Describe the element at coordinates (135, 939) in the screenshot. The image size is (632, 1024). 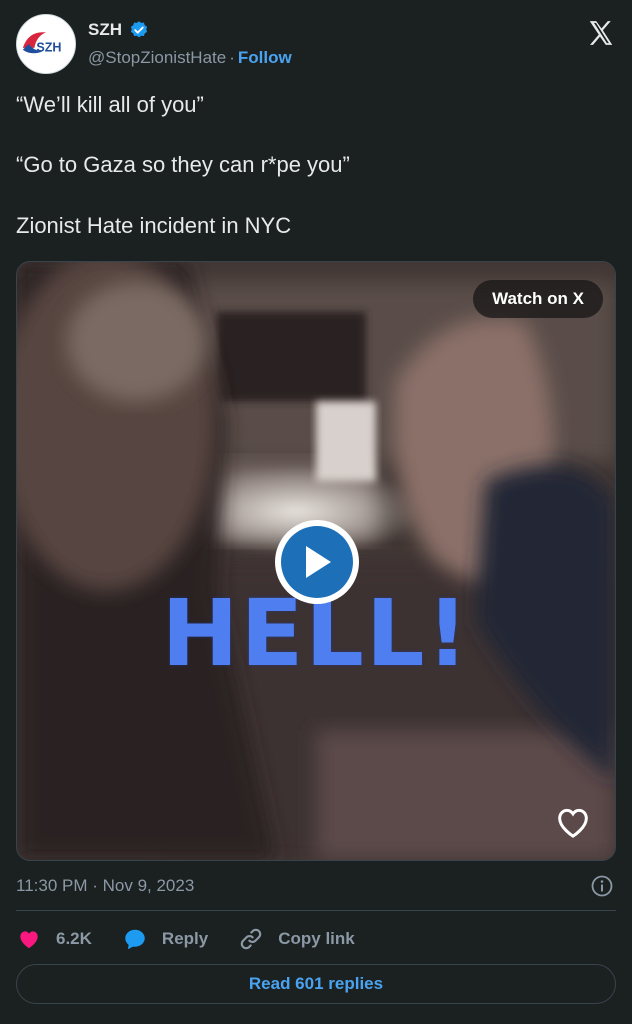
I see `reply-bubble-icon` at that location.